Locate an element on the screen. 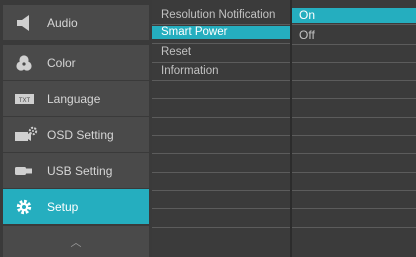 This screenshot has height=257, width=416. menu-item-setup: Setup is located at coordinates (76, 206).